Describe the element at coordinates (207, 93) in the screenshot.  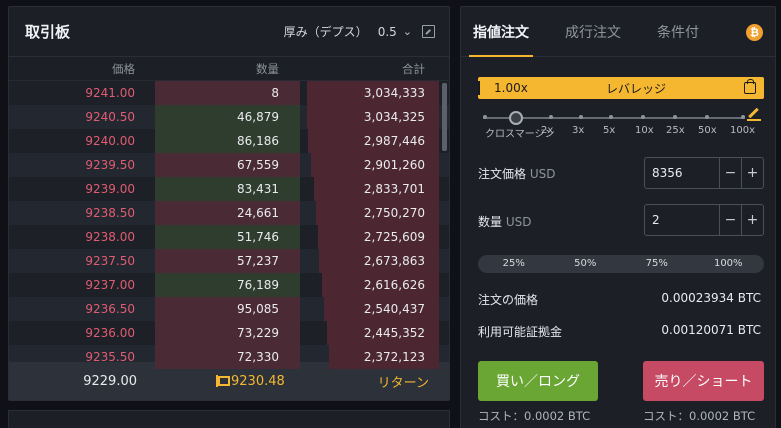
I see `row-quantity: 8` at that location.